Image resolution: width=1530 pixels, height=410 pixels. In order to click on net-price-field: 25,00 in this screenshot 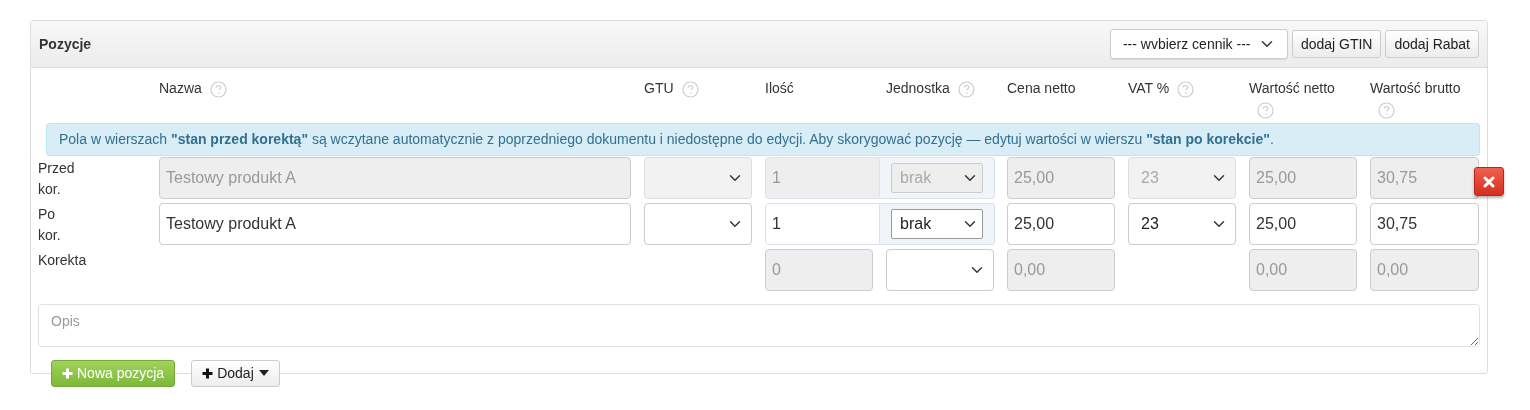, I will do `click(1061, 224)`.